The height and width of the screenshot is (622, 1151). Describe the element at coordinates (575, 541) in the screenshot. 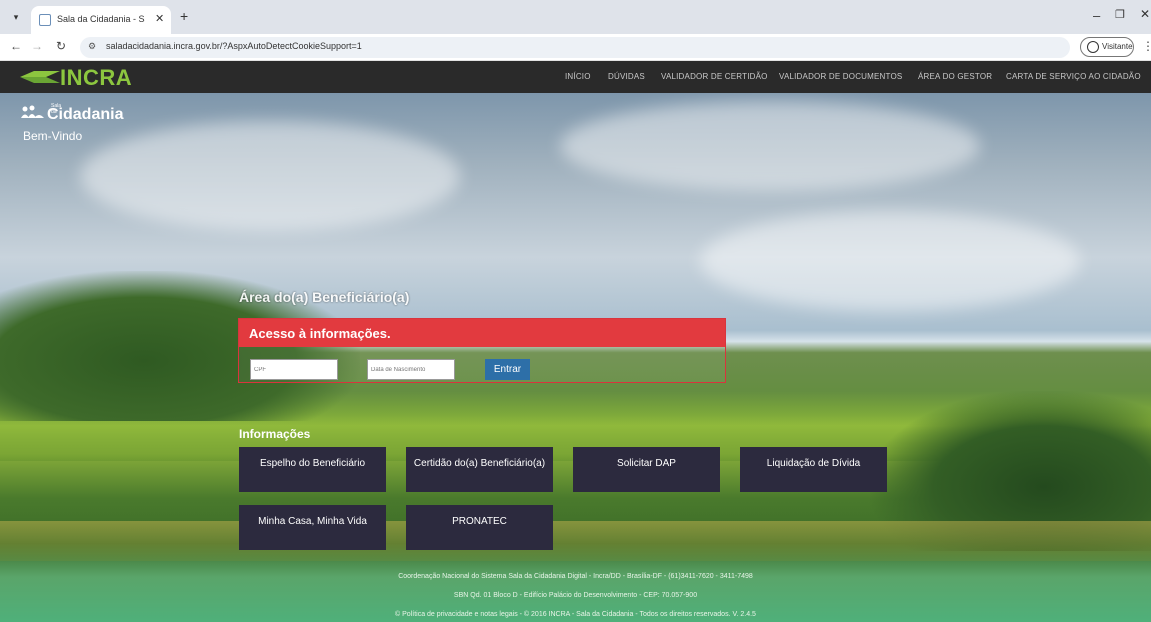

I see `flower-field` at that location.